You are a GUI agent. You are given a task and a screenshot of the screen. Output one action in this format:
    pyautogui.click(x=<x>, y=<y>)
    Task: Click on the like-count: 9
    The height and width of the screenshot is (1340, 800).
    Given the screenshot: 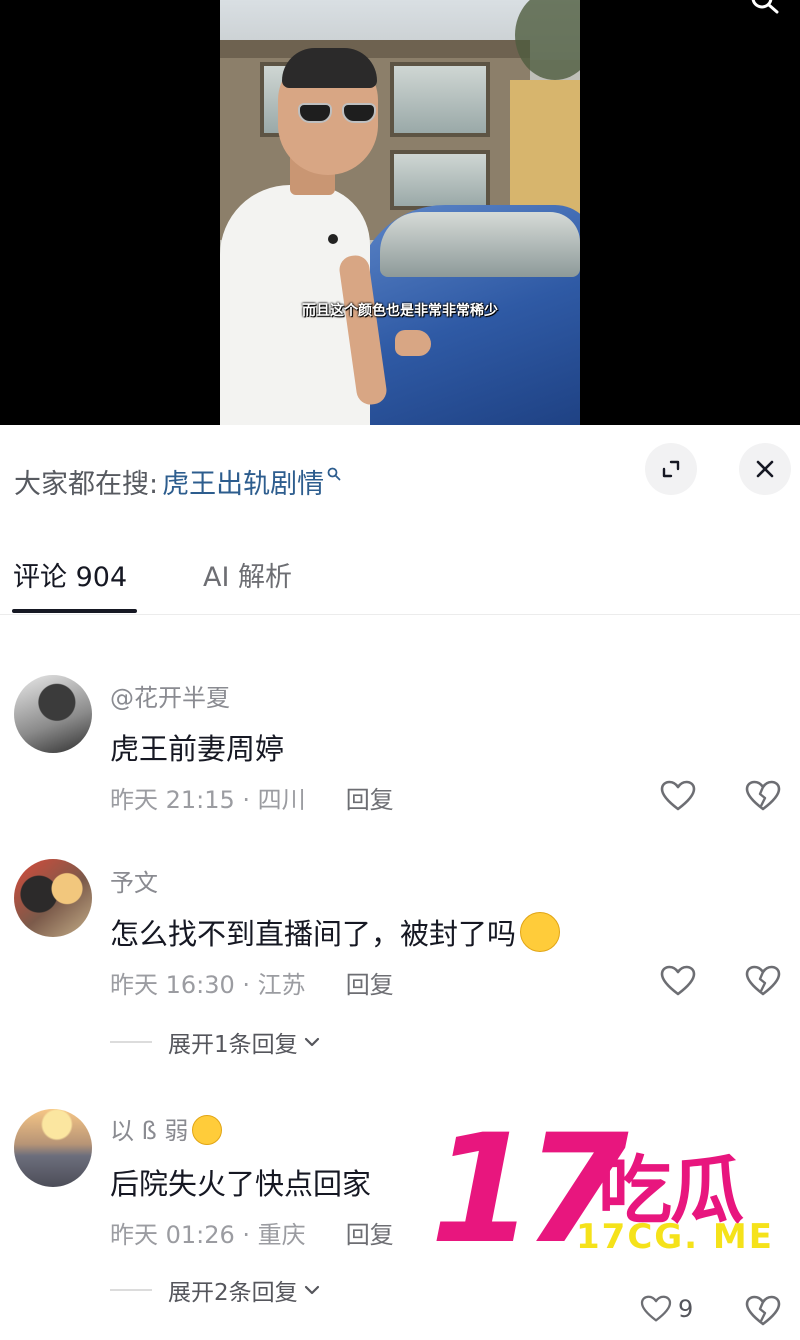 What is the action you would take?
    pyautogui.click(x=686, y=1309)
    